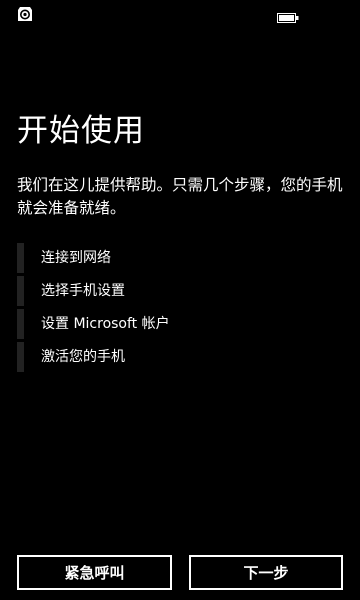  What do you see at coordinates (177, 357) in the screenshot?
I see `step-activate-phone: 激活您的手机` at bounding box center [177, 357].